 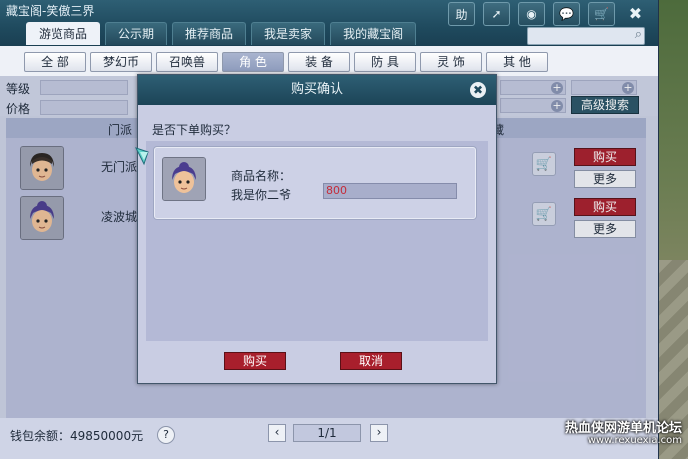 What do you see at coordinates (136, 33) in the screenshot?
I see `tab-public: 公示期` at bounding box center [136, 33].